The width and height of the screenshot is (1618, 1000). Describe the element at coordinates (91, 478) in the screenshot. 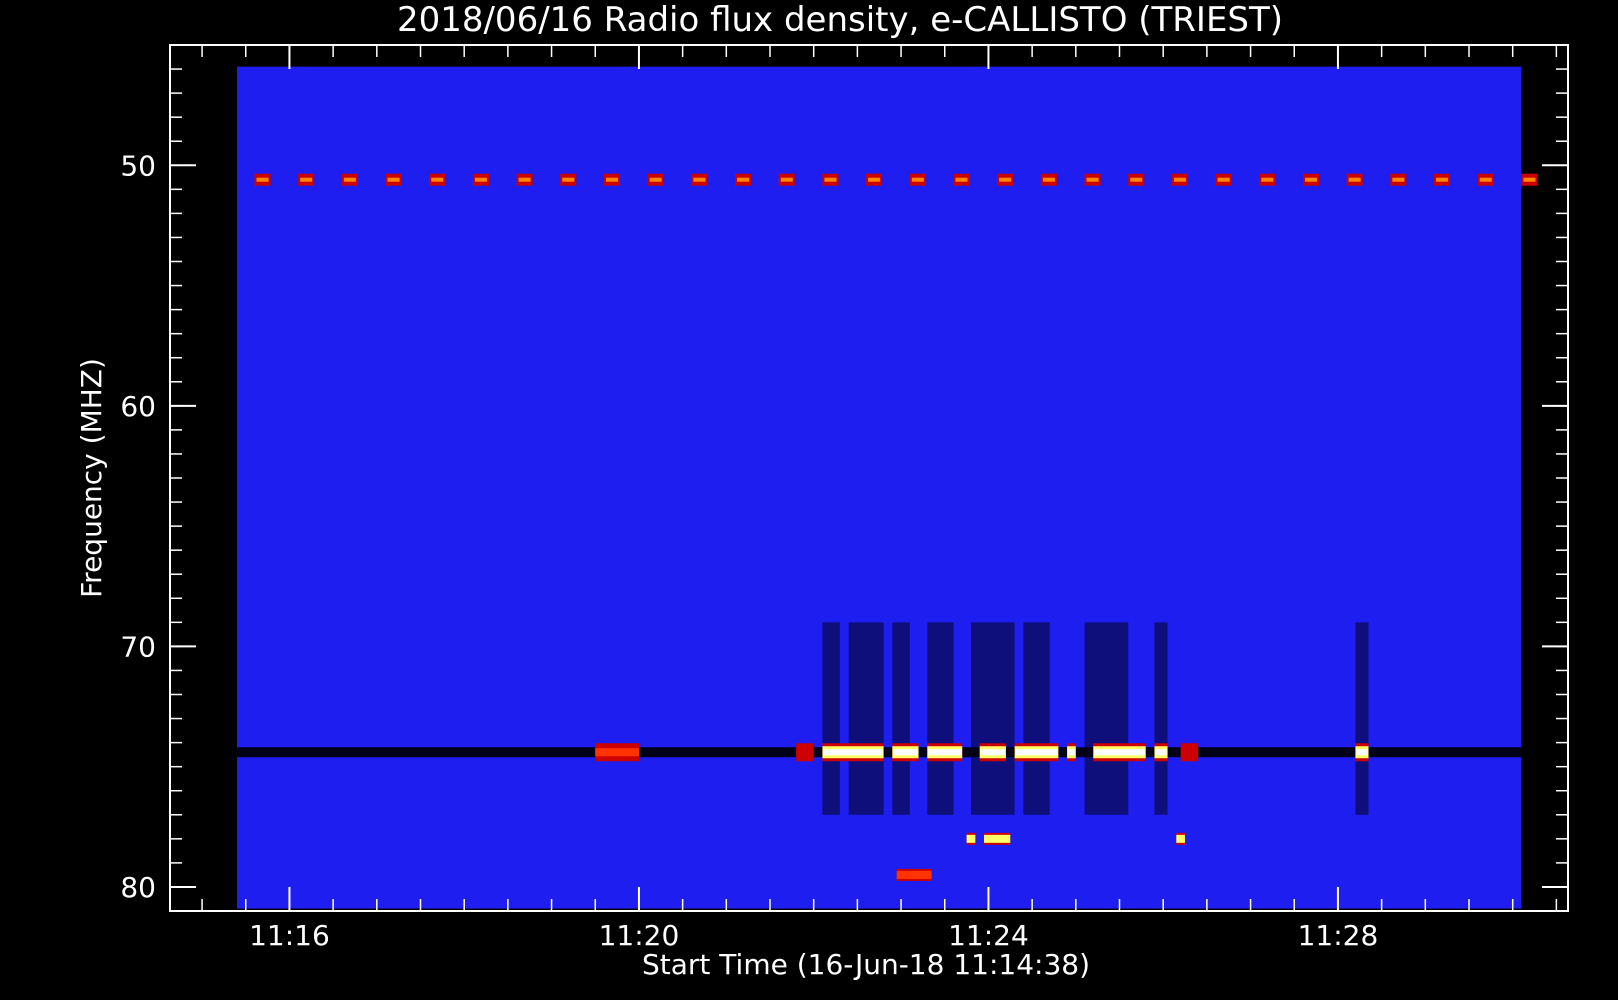

I see `y-axis-label: Frequency (MHZ)` at that location.